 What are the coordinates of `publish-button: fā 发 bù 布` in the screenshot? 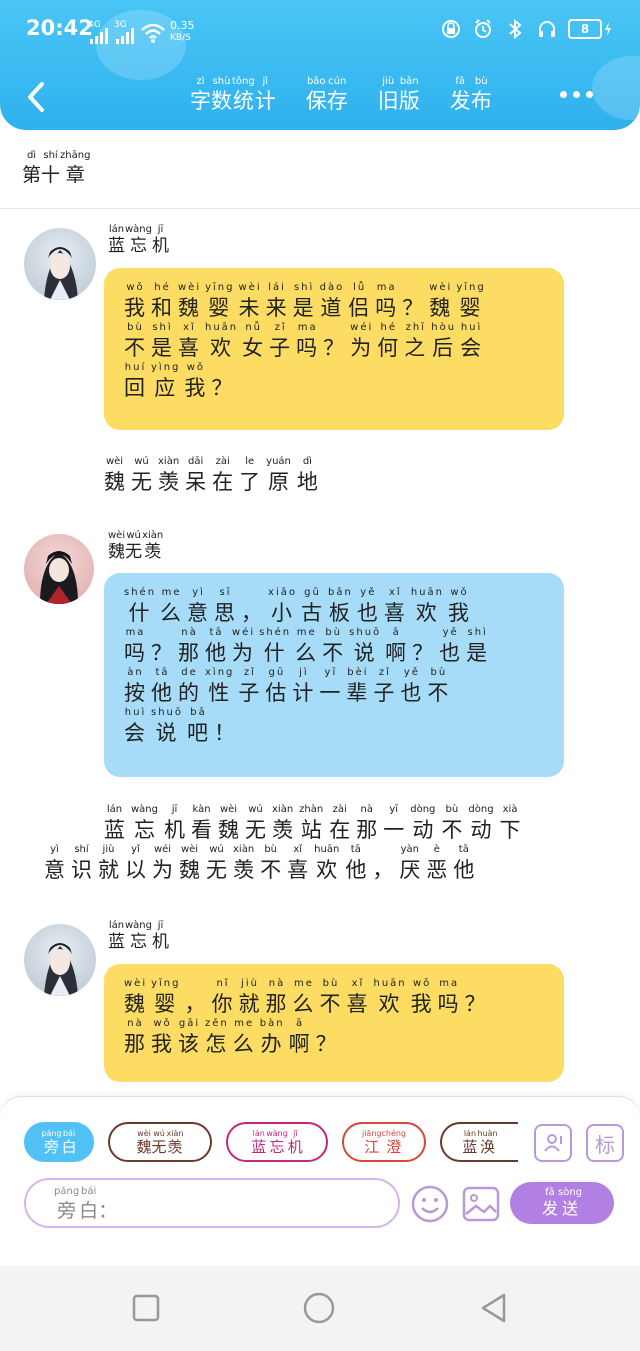 It's located at (471, 95).